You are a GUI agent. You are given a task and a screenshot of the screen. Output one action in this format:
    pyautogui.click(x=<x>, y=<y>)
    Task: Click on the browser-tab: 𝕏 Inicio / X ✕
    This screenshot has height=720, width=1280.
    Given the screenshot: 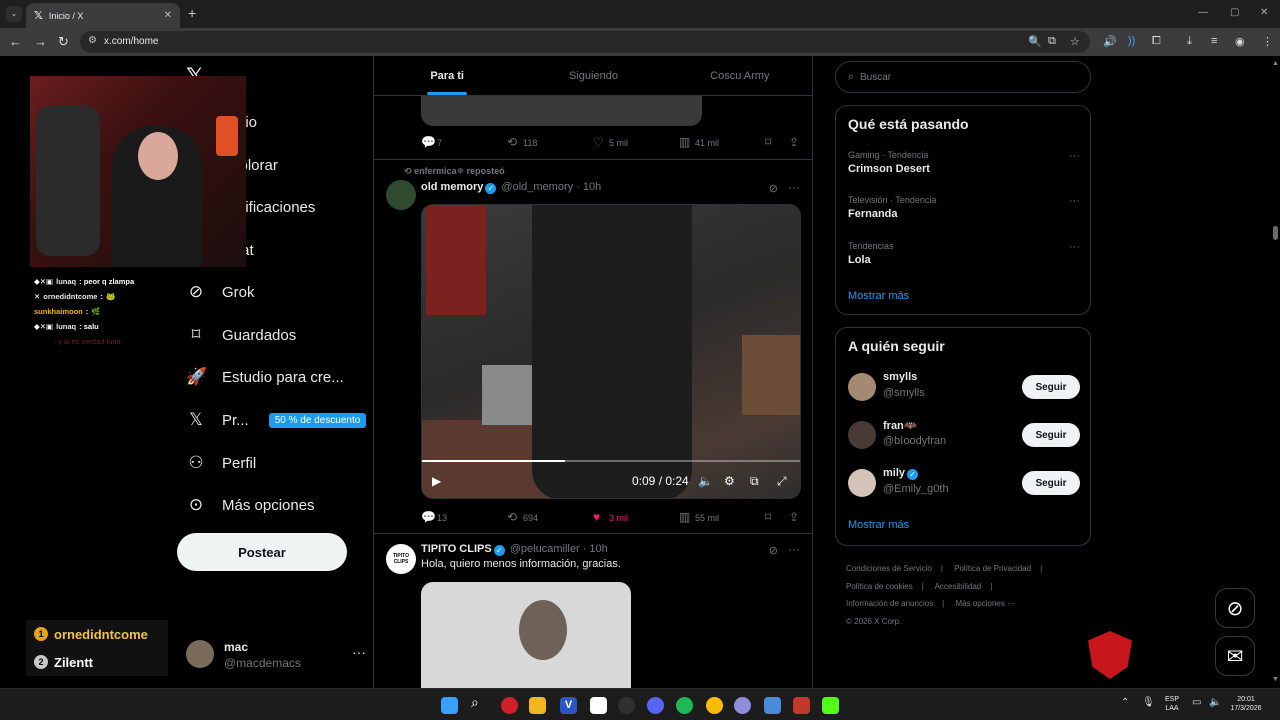 What is the action you would take?
    pyautogui.click(x=103, y=15)
    